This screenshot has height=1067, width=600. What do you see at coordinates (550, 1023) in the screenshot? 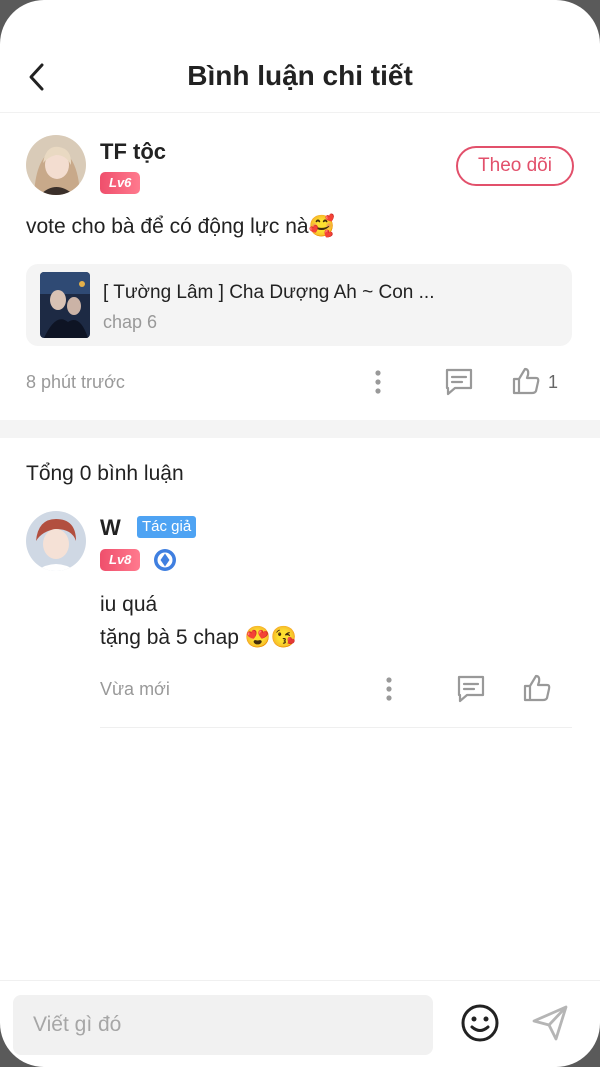
I see `send-icon` at bounding box center [550, 1023].